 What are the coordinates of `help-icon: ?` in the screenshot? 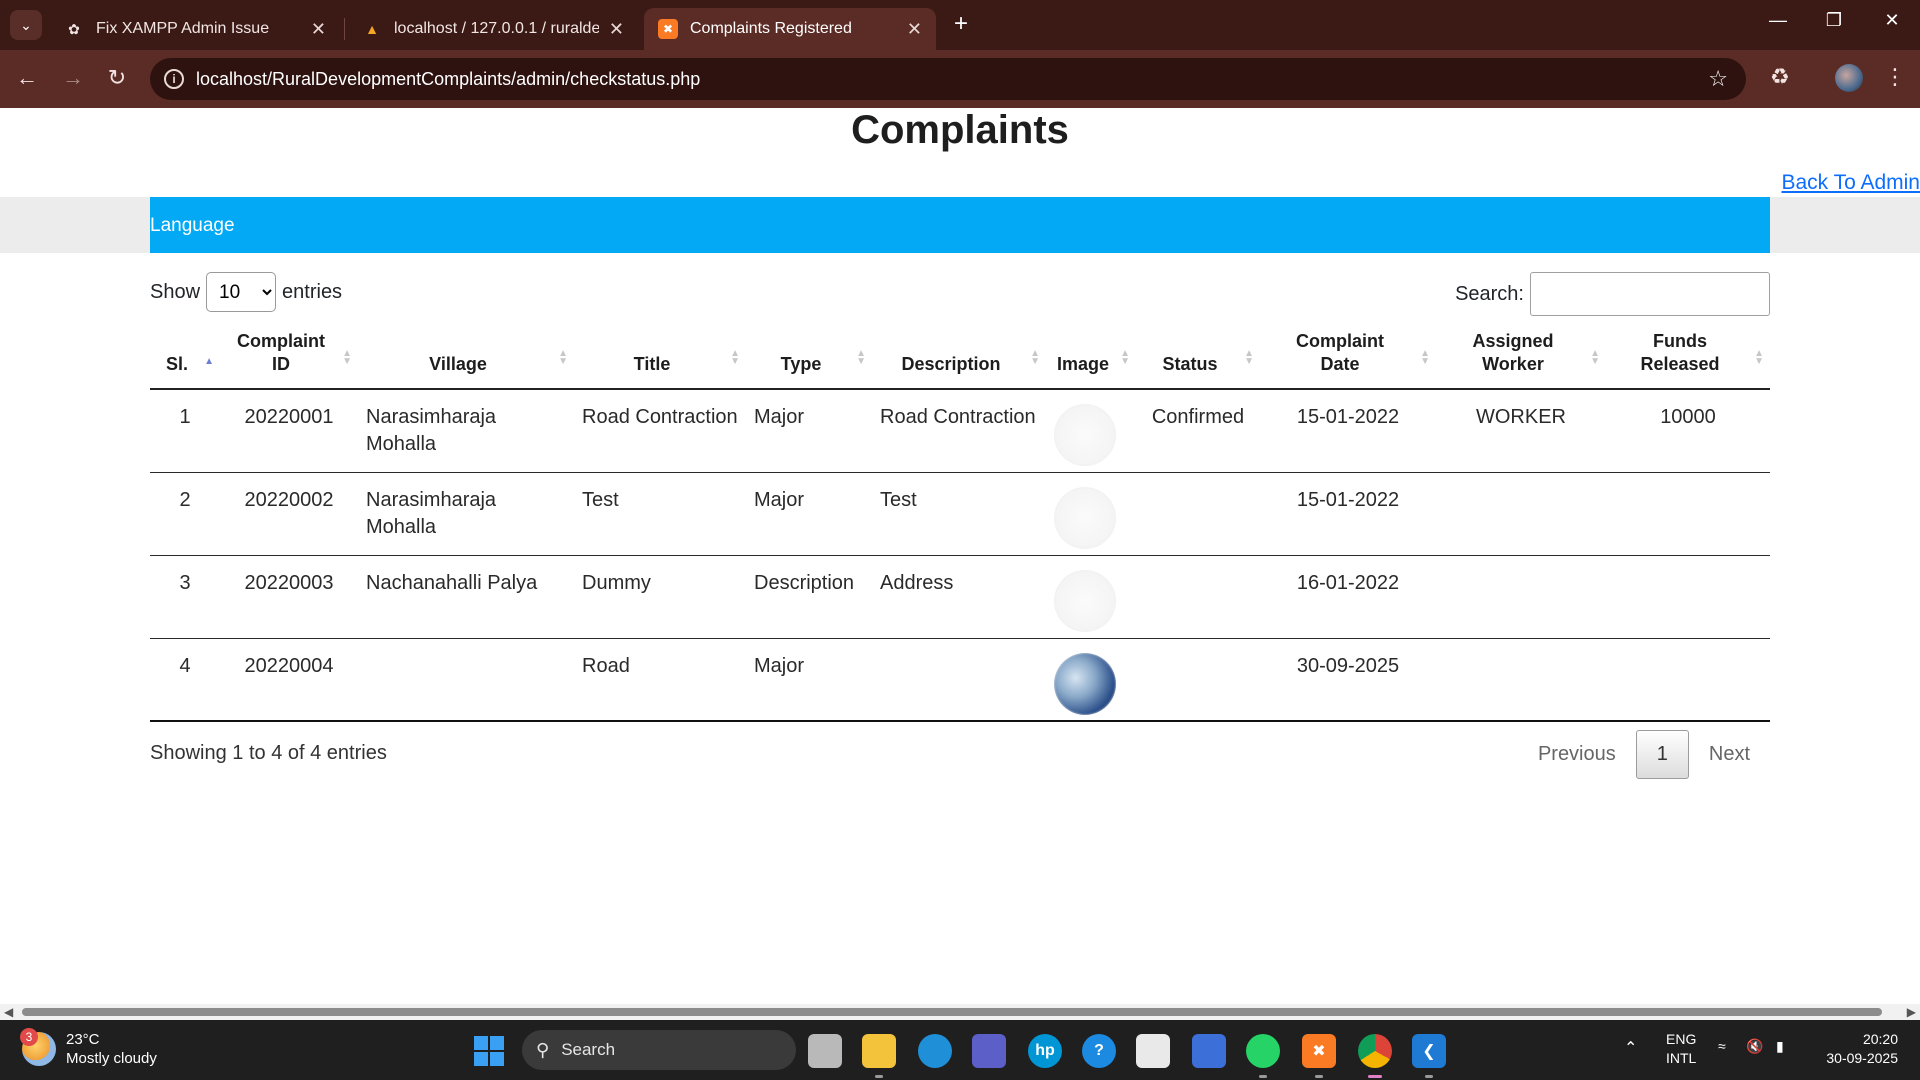 It's located at (1099, 1051).